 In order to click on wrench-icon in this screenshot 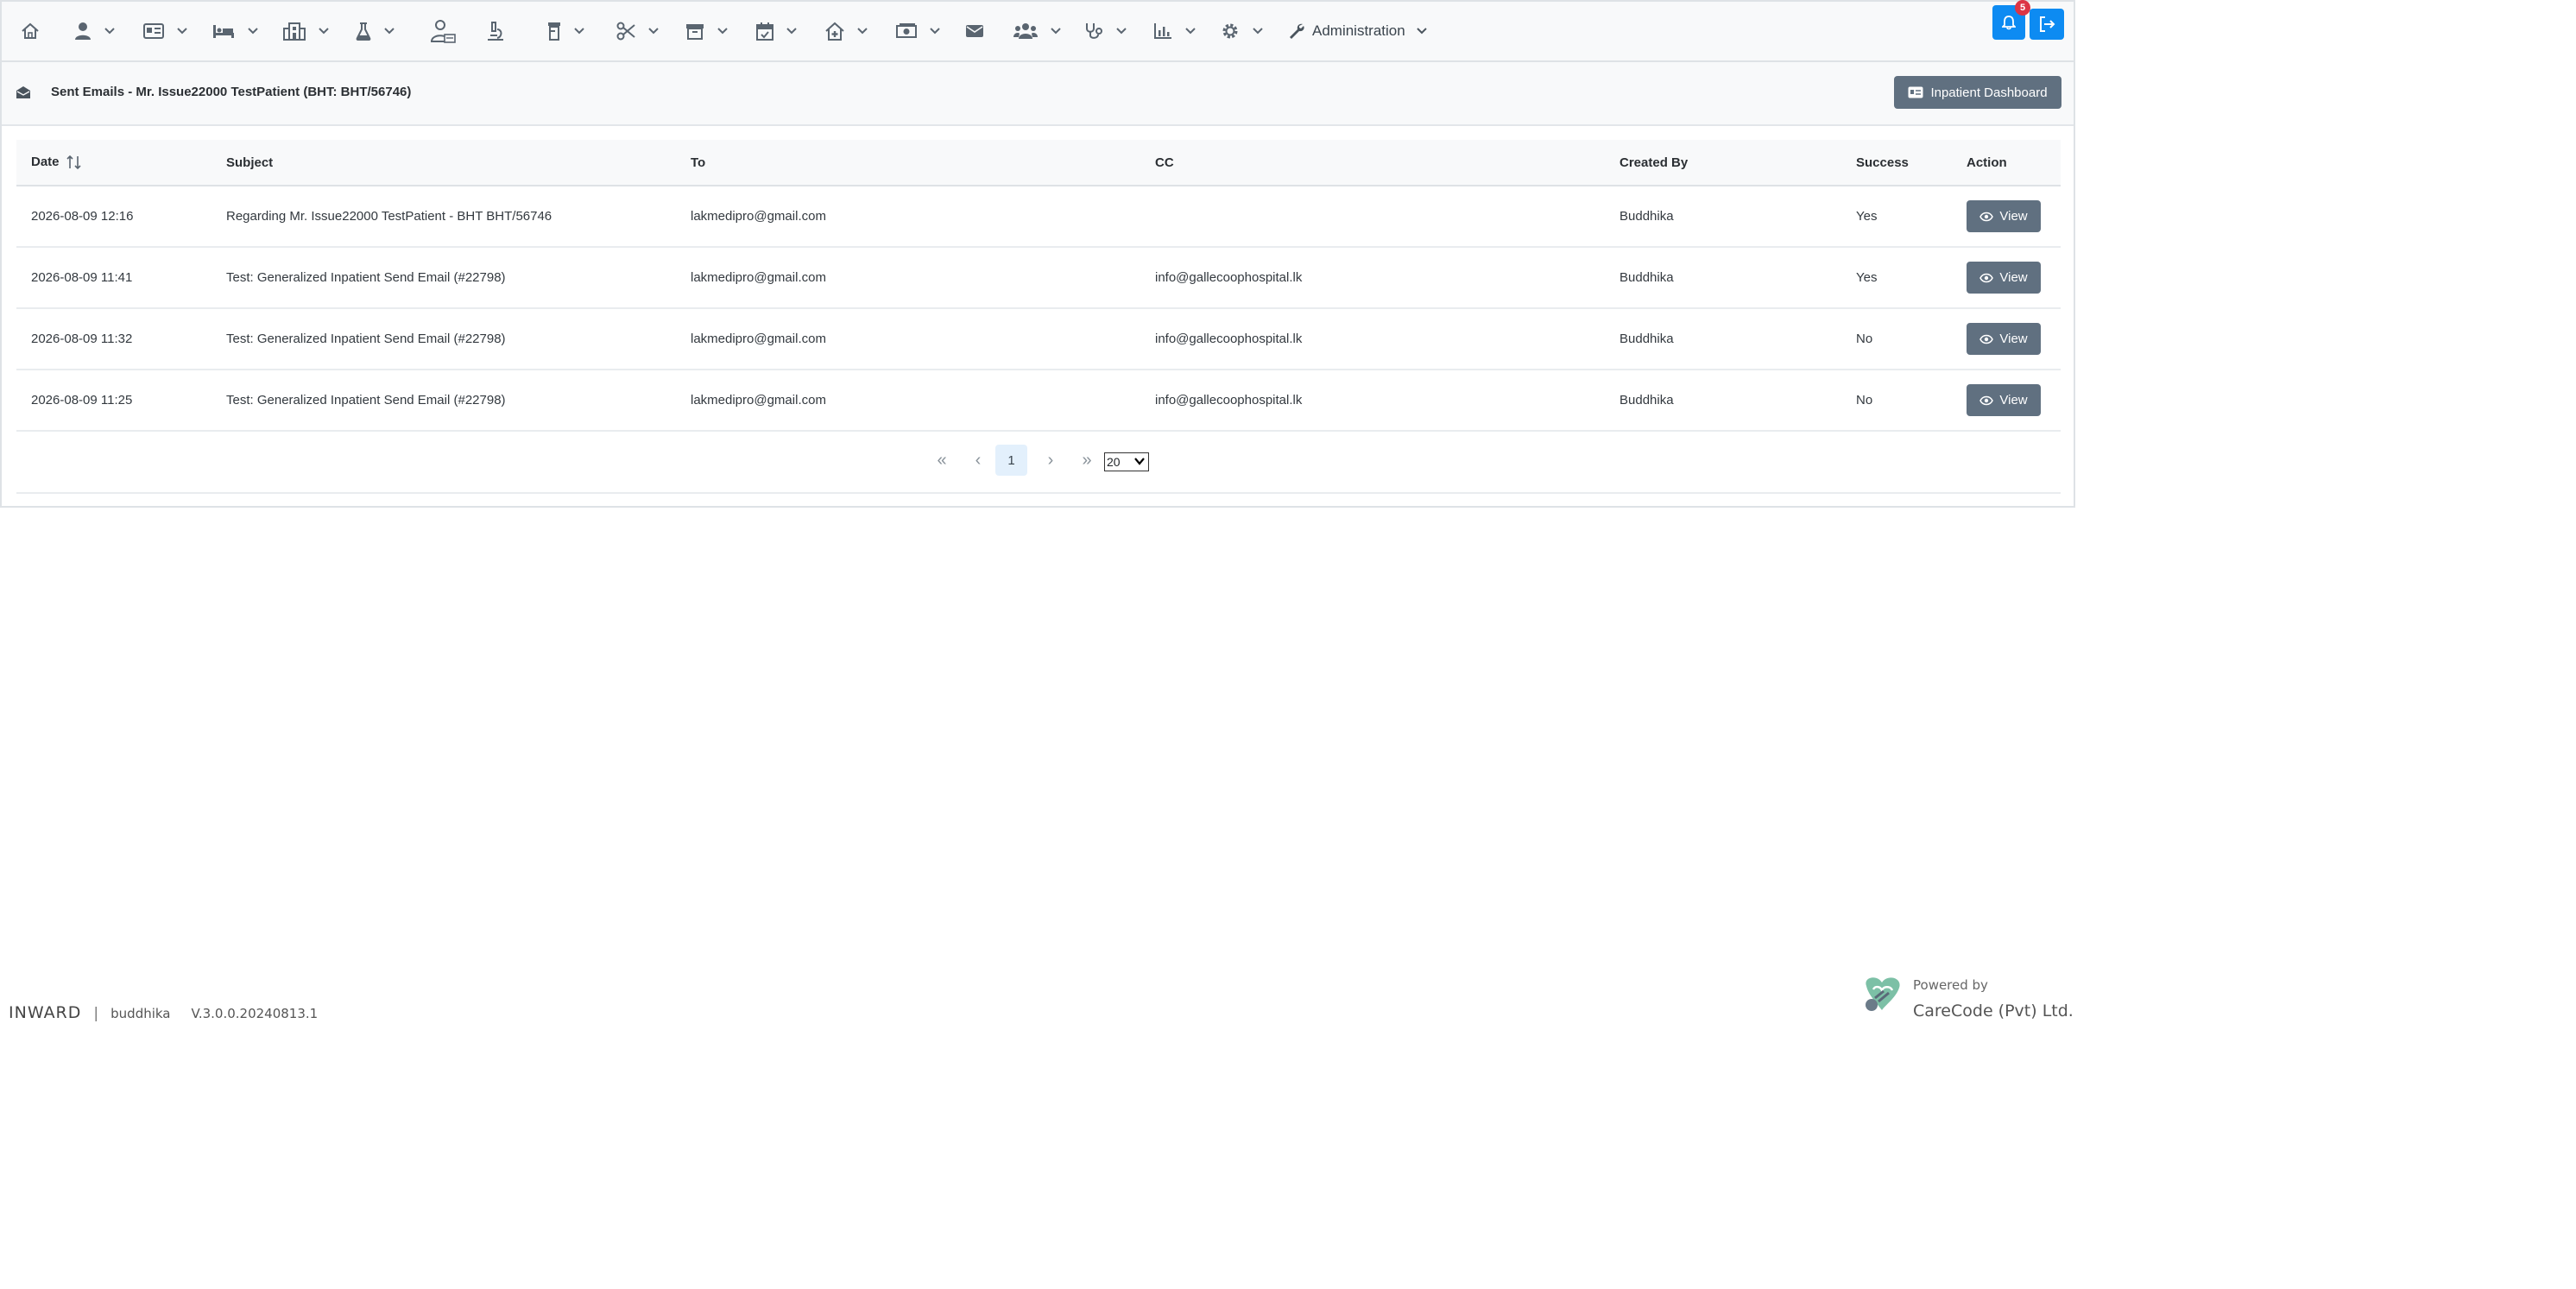, I will do `click(1297, 31)`.